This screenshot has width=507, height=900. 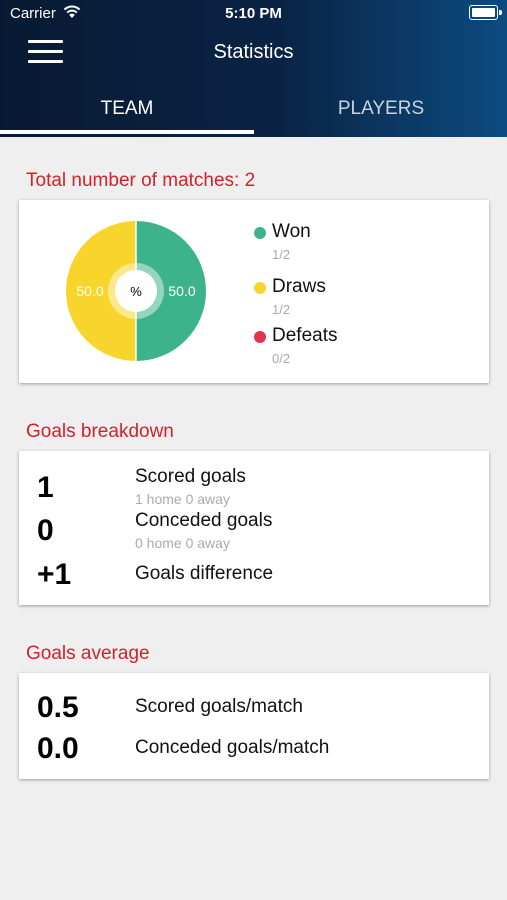 I want to click on results-pie-chart: % 50.0 50.0, so click(x=136, y=291).